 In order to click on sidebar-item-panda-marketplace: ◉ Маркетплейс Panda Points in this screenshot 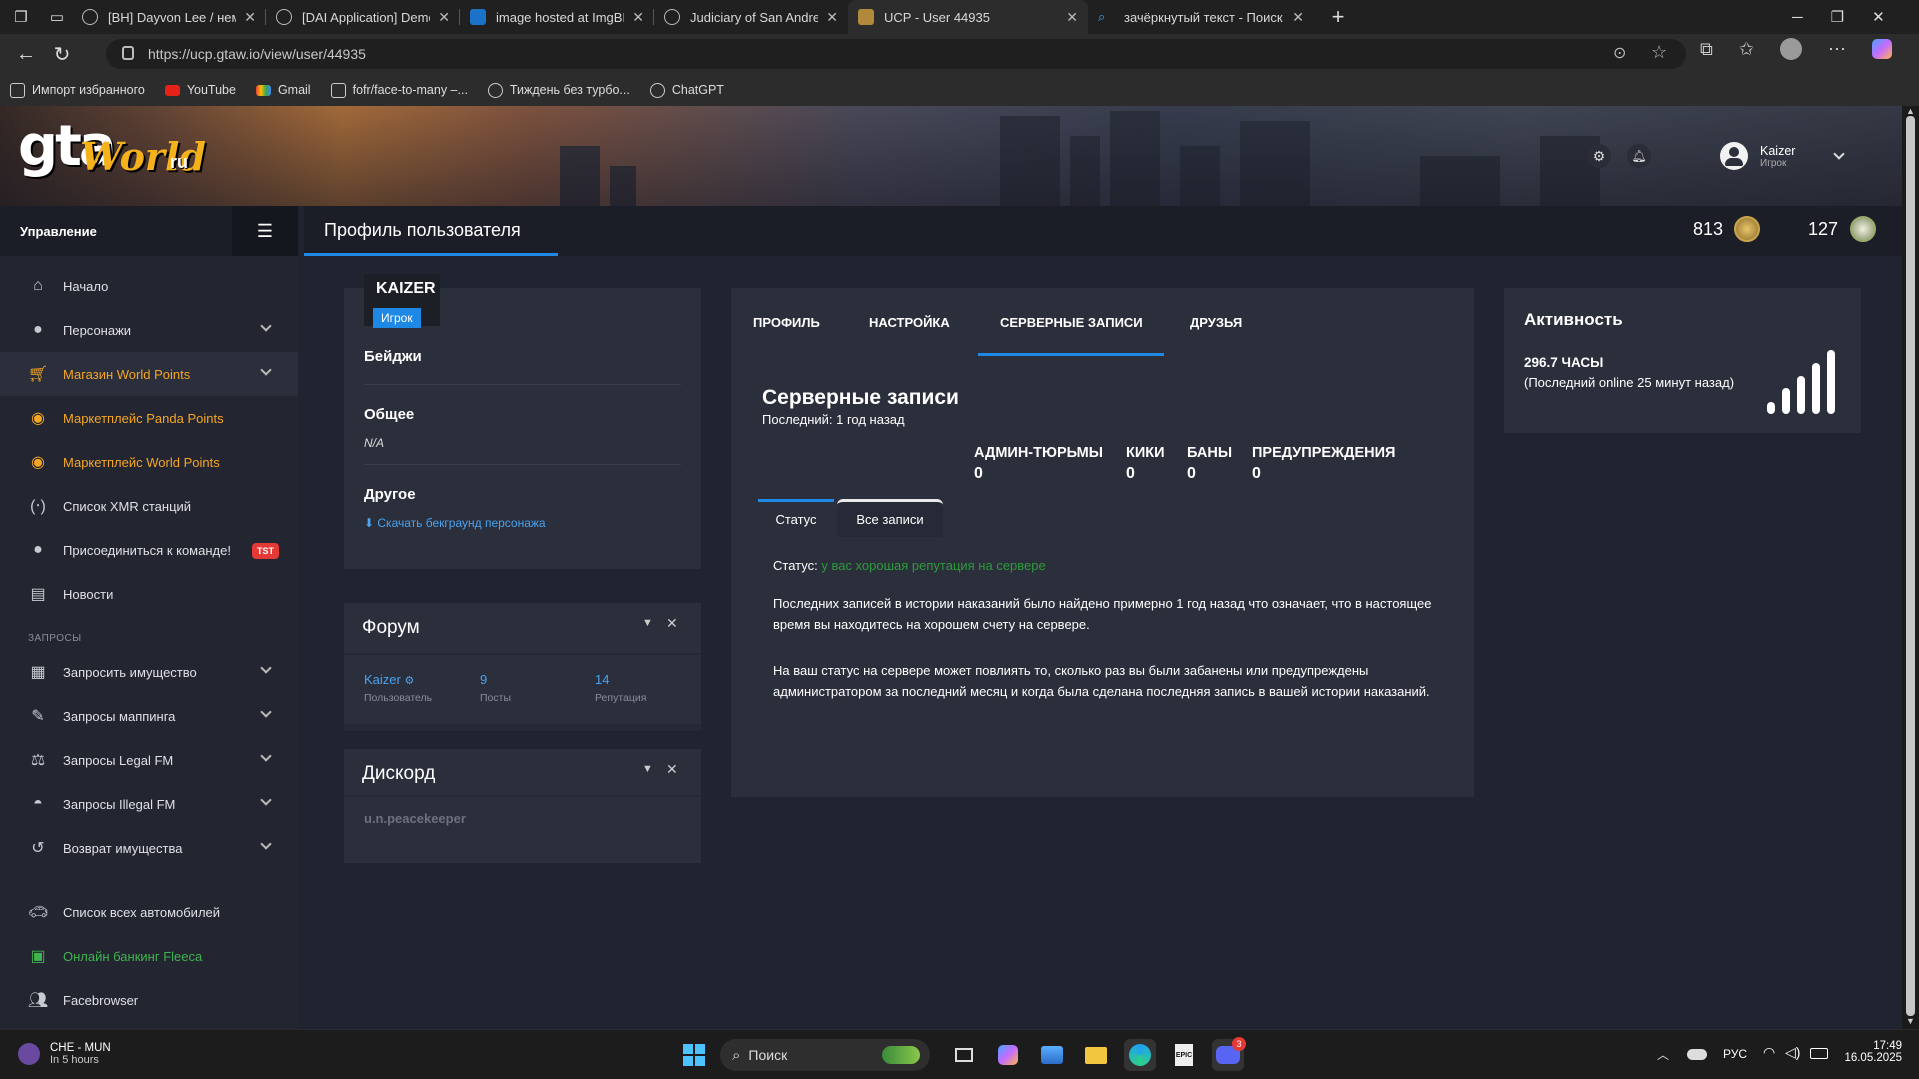, I will do `click(149, 418)`.